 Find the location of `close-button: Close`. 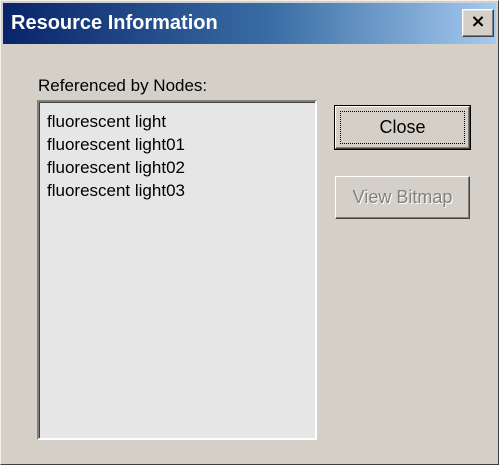

close-button: Close is located at coordinates (402, 127).